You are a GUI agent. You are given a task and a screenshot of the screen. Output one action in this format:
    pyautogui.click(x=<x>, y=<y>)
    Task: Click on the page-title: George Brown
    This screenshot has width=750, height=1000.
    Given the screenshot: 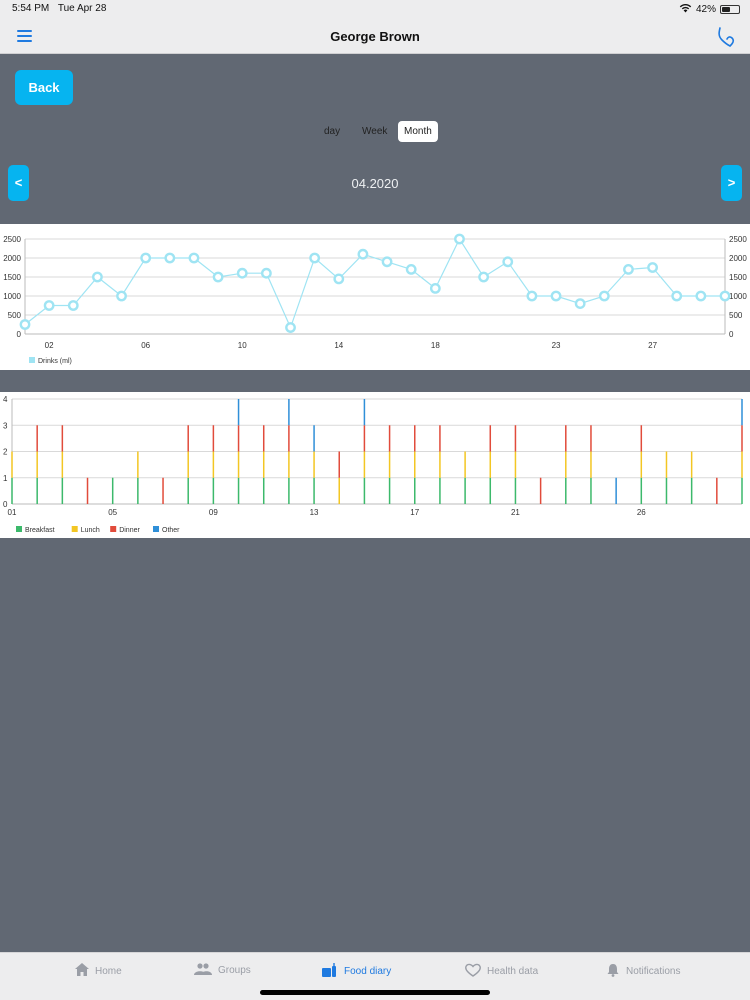 What is the action you would take?
    pyautogui.click(x=375, y=36)
    